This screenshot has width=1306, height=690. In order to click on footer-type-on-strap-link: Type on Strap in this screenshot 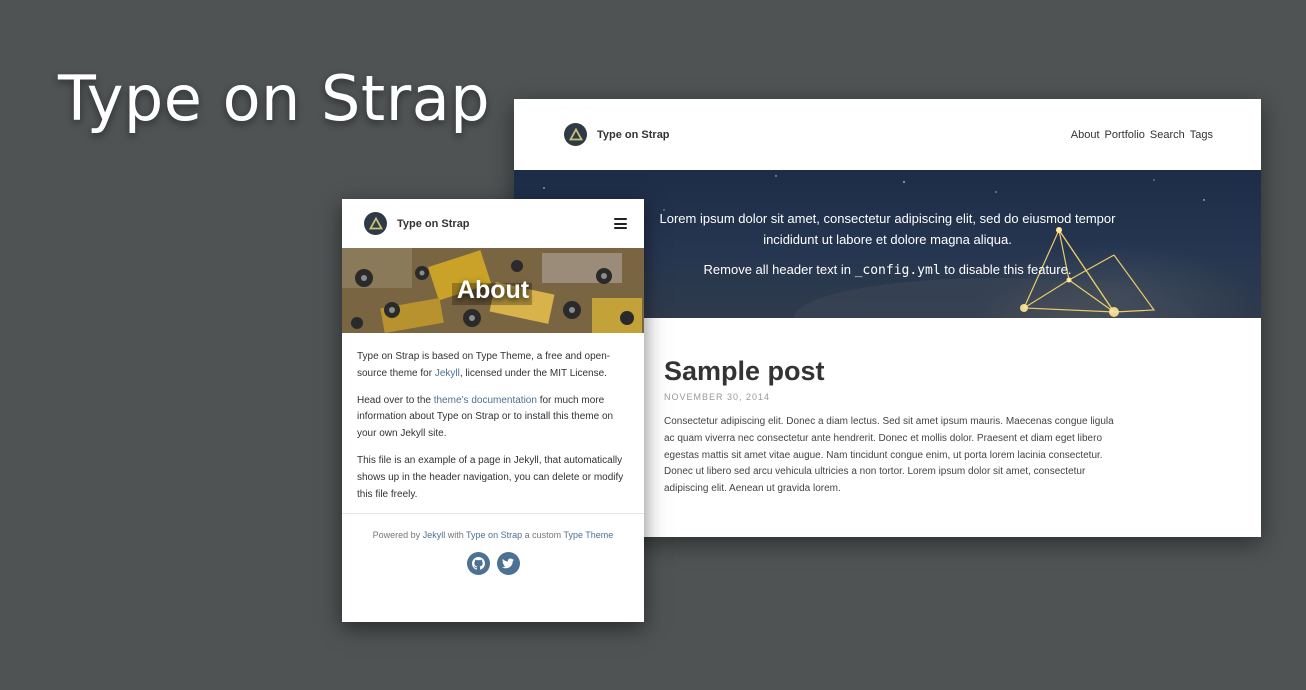, I will do `click(494, 535)`.